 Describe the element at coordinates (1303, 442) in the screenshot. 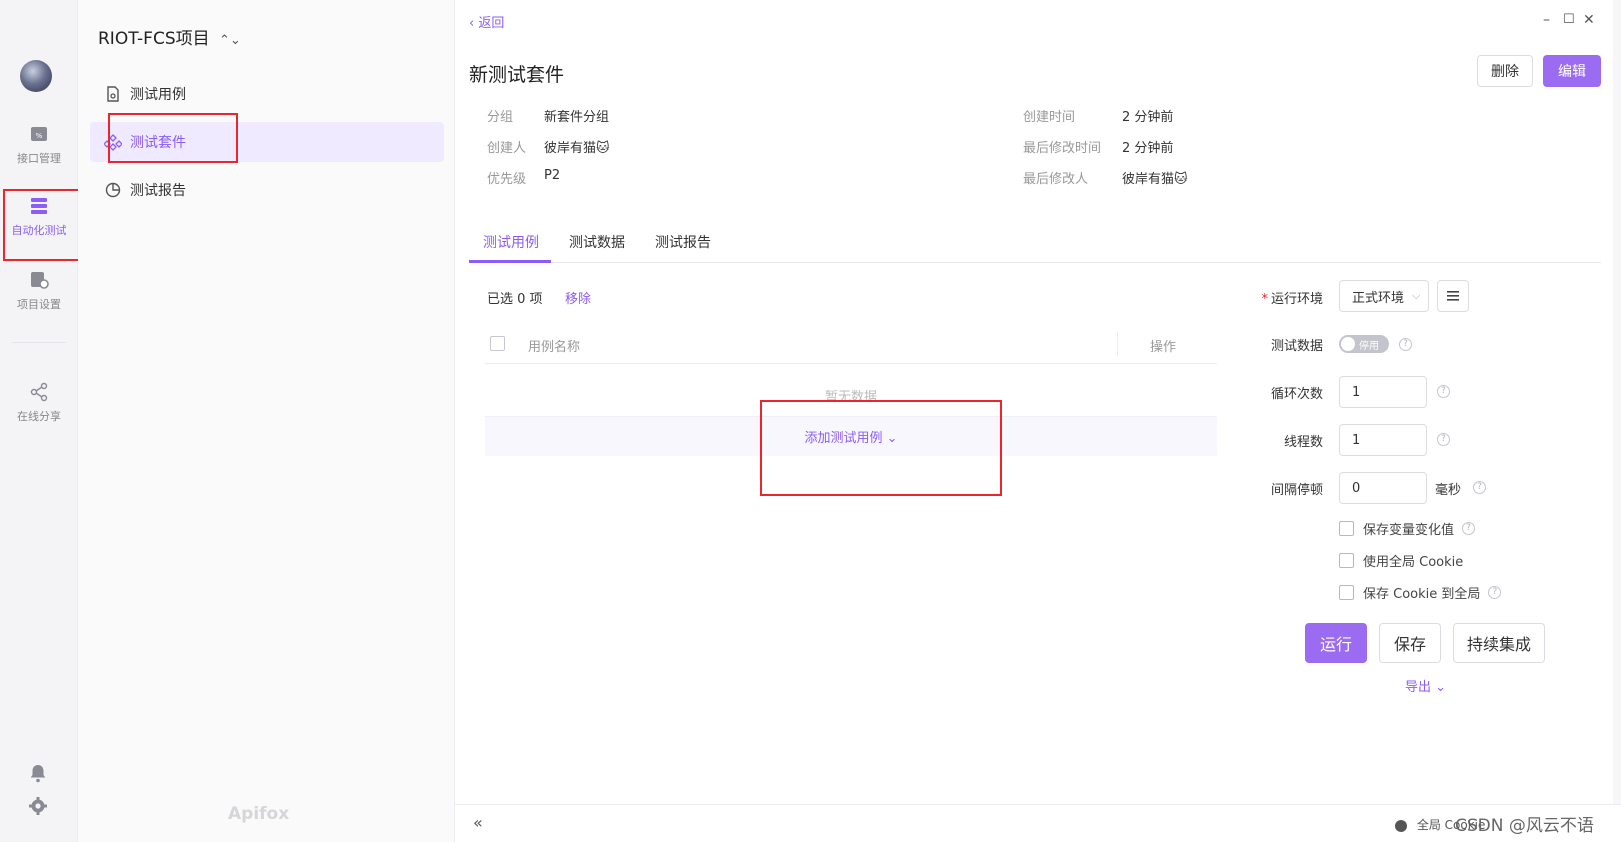

I see `thread-label: 线程数` at that location.